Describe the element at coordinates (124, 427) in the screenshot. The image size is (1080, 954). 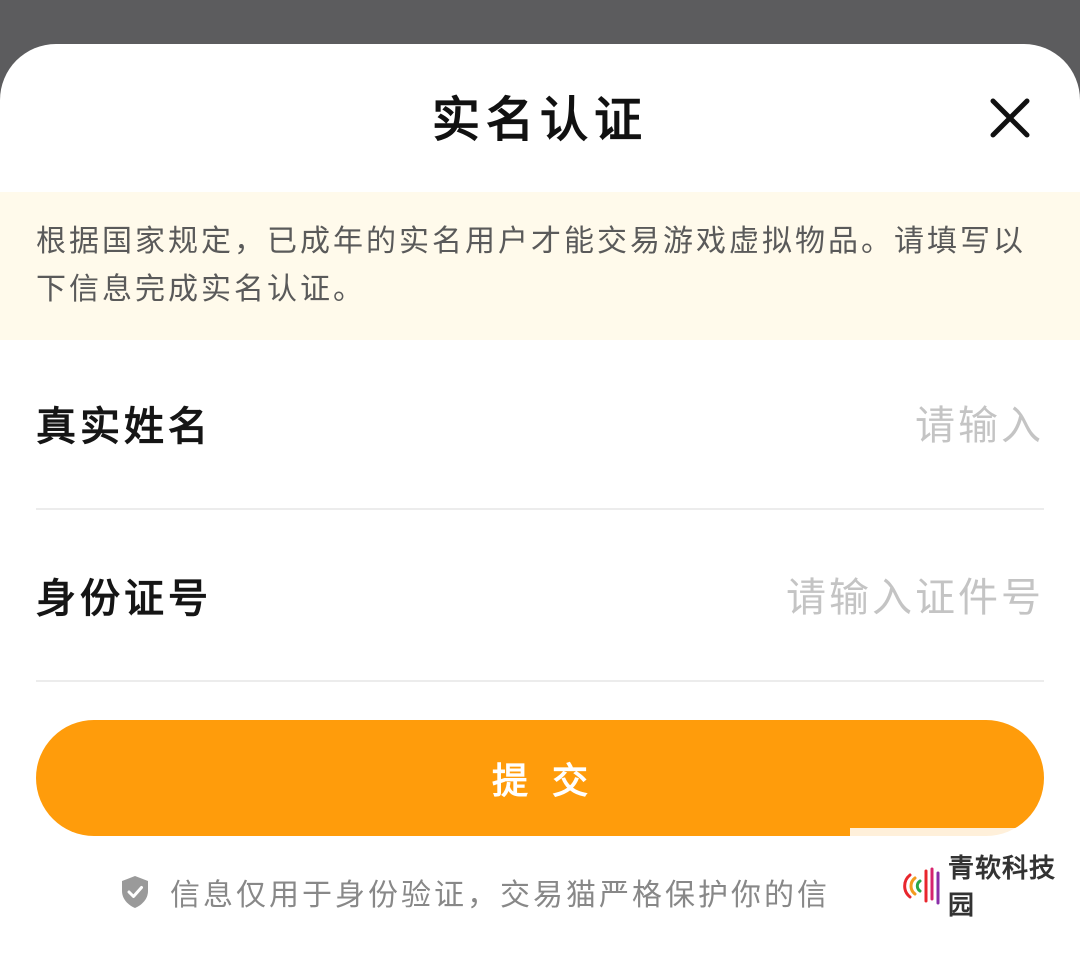
I see `real-name-label: 真实姓名` at that location.